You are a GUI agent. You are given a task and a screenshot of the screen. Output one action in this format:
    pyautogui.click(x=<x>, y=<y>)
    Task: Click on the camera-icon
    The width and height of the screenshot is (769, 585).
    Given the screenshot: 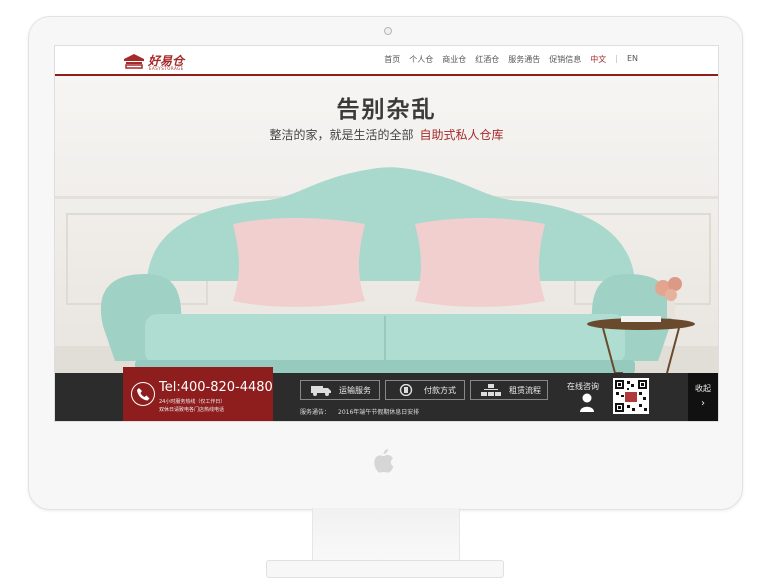 What is the action you would take?
    pyautogui.click(x=388, y=31)
    